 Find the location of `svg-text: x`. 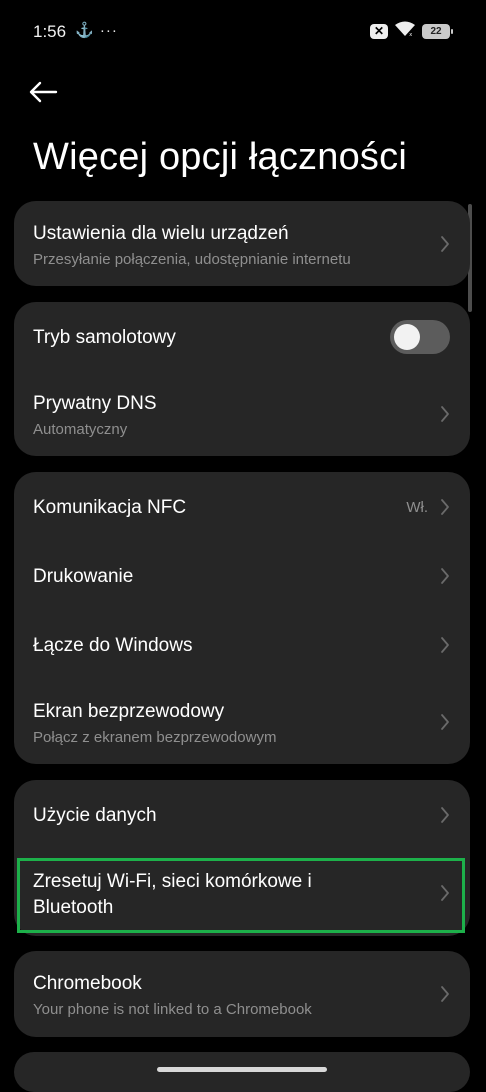

svg-text: x is located at coordinates (410, 34).